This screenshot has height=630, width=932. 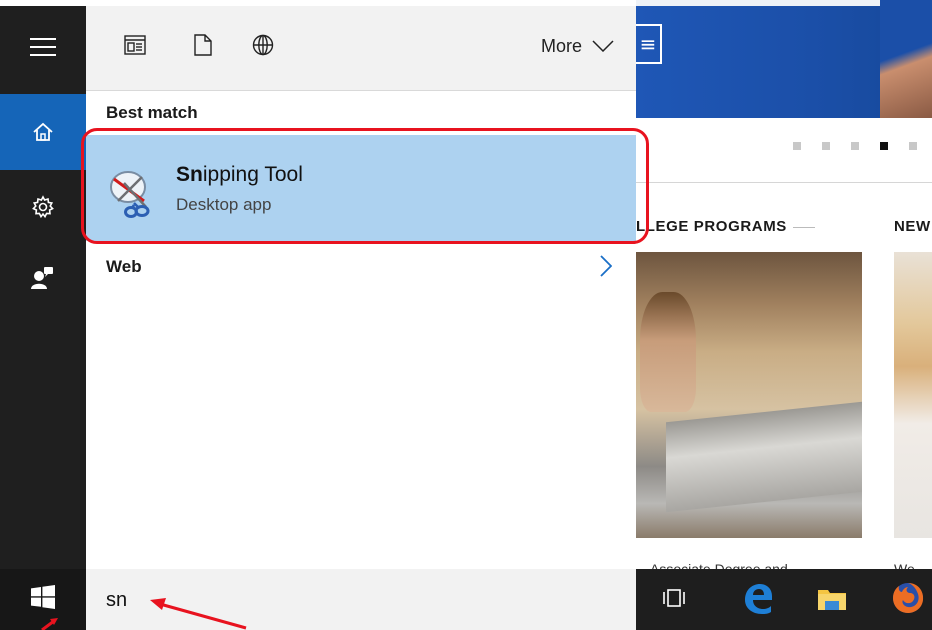 I want to click on search-box, so click(x=361, y=599).